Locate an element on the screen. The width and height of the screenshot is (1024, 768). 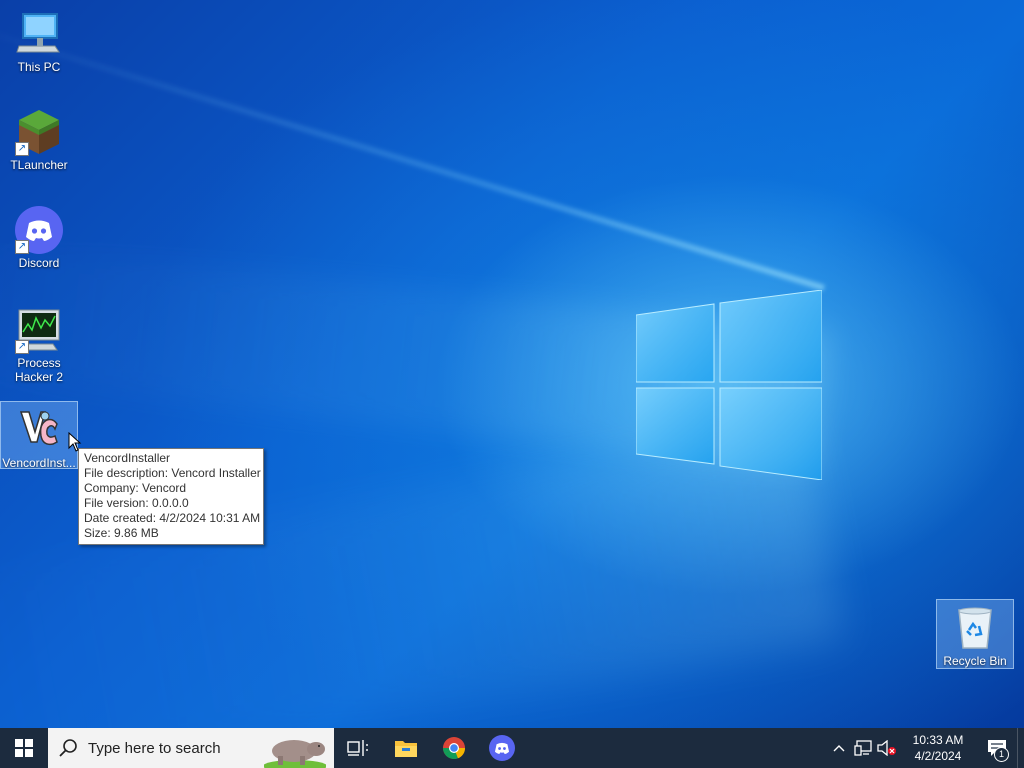
file-info-tooltip: VencordInstaller File description is located at coordinates (171, 496).